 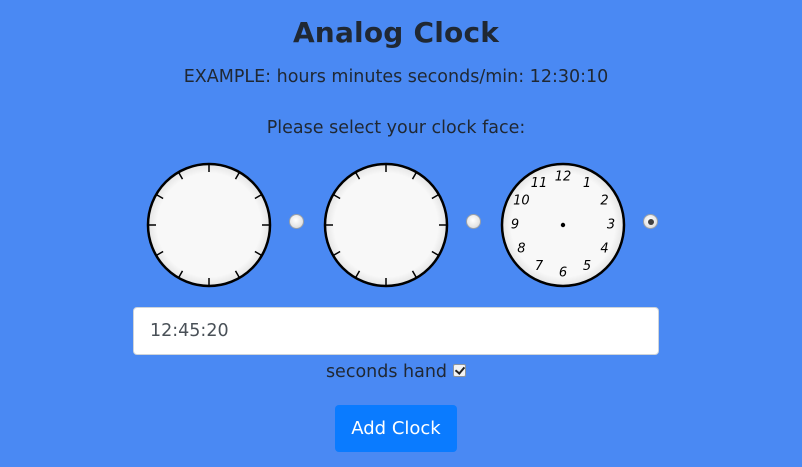 What do you see at coordinates (604, 201) in the screenshot?
I see `clock-number: 2` at bounding box center [604, 201].